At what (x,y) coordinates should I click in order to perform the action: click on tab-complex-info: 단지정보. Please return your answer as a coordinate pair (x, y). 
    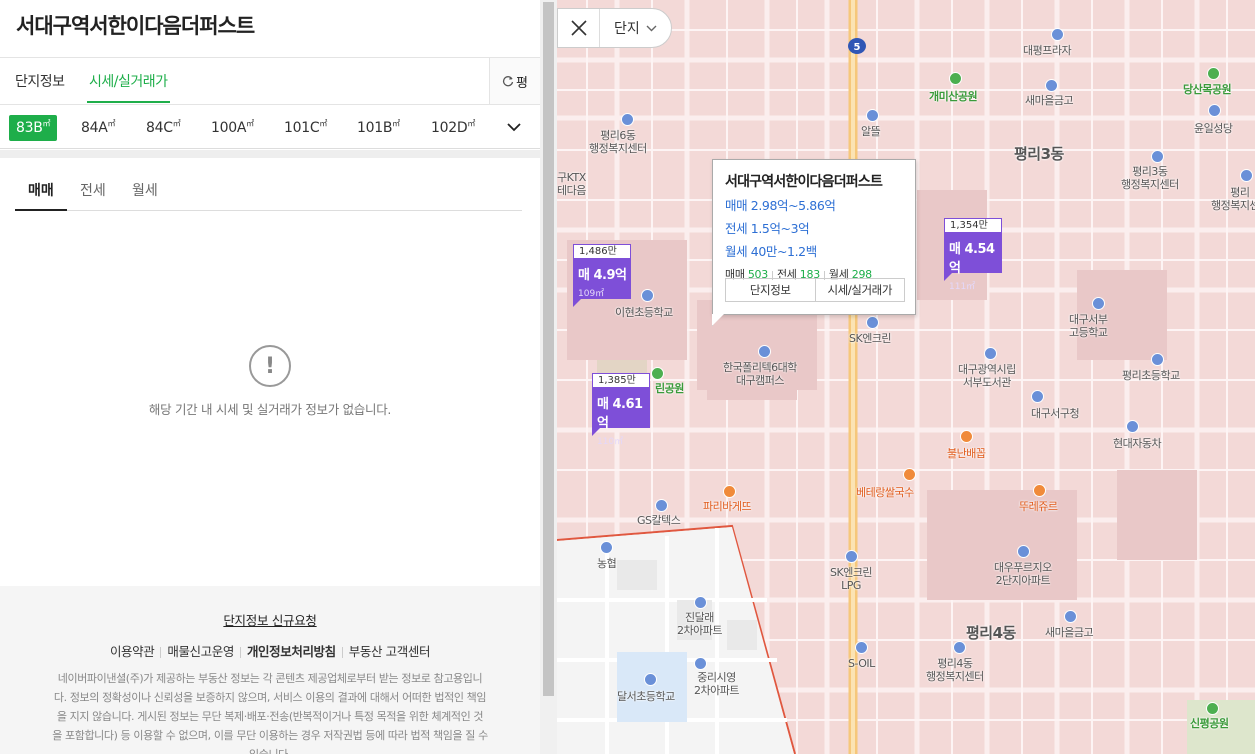
    Looking at the image, I should click on (40, 81).